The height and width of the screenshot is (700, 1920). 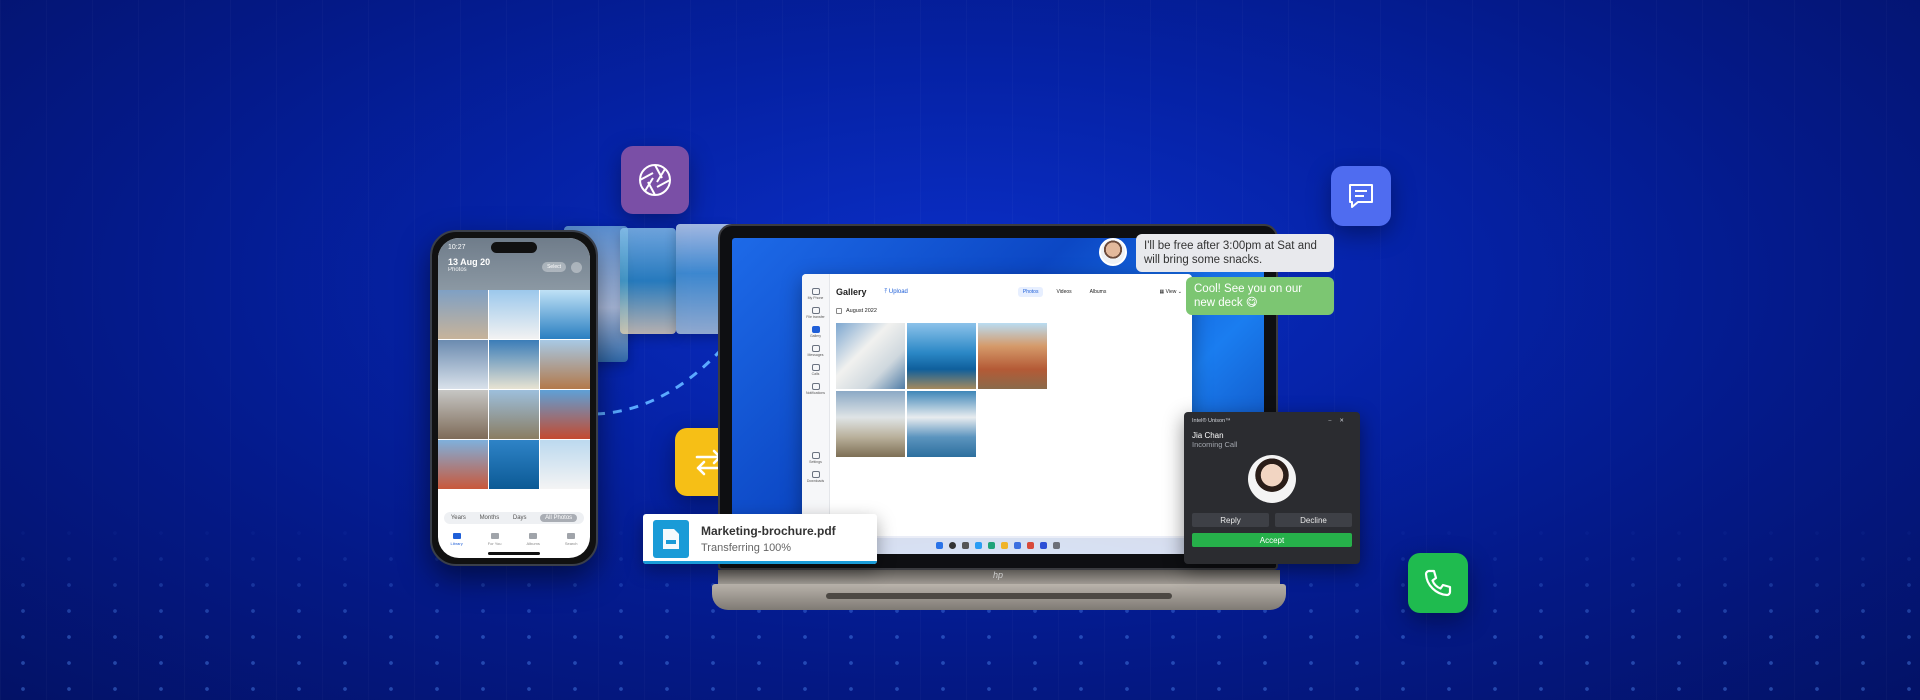 I want to click on phone-segmented-control: Years Months Days All Photos, so click(x=514, y=518).